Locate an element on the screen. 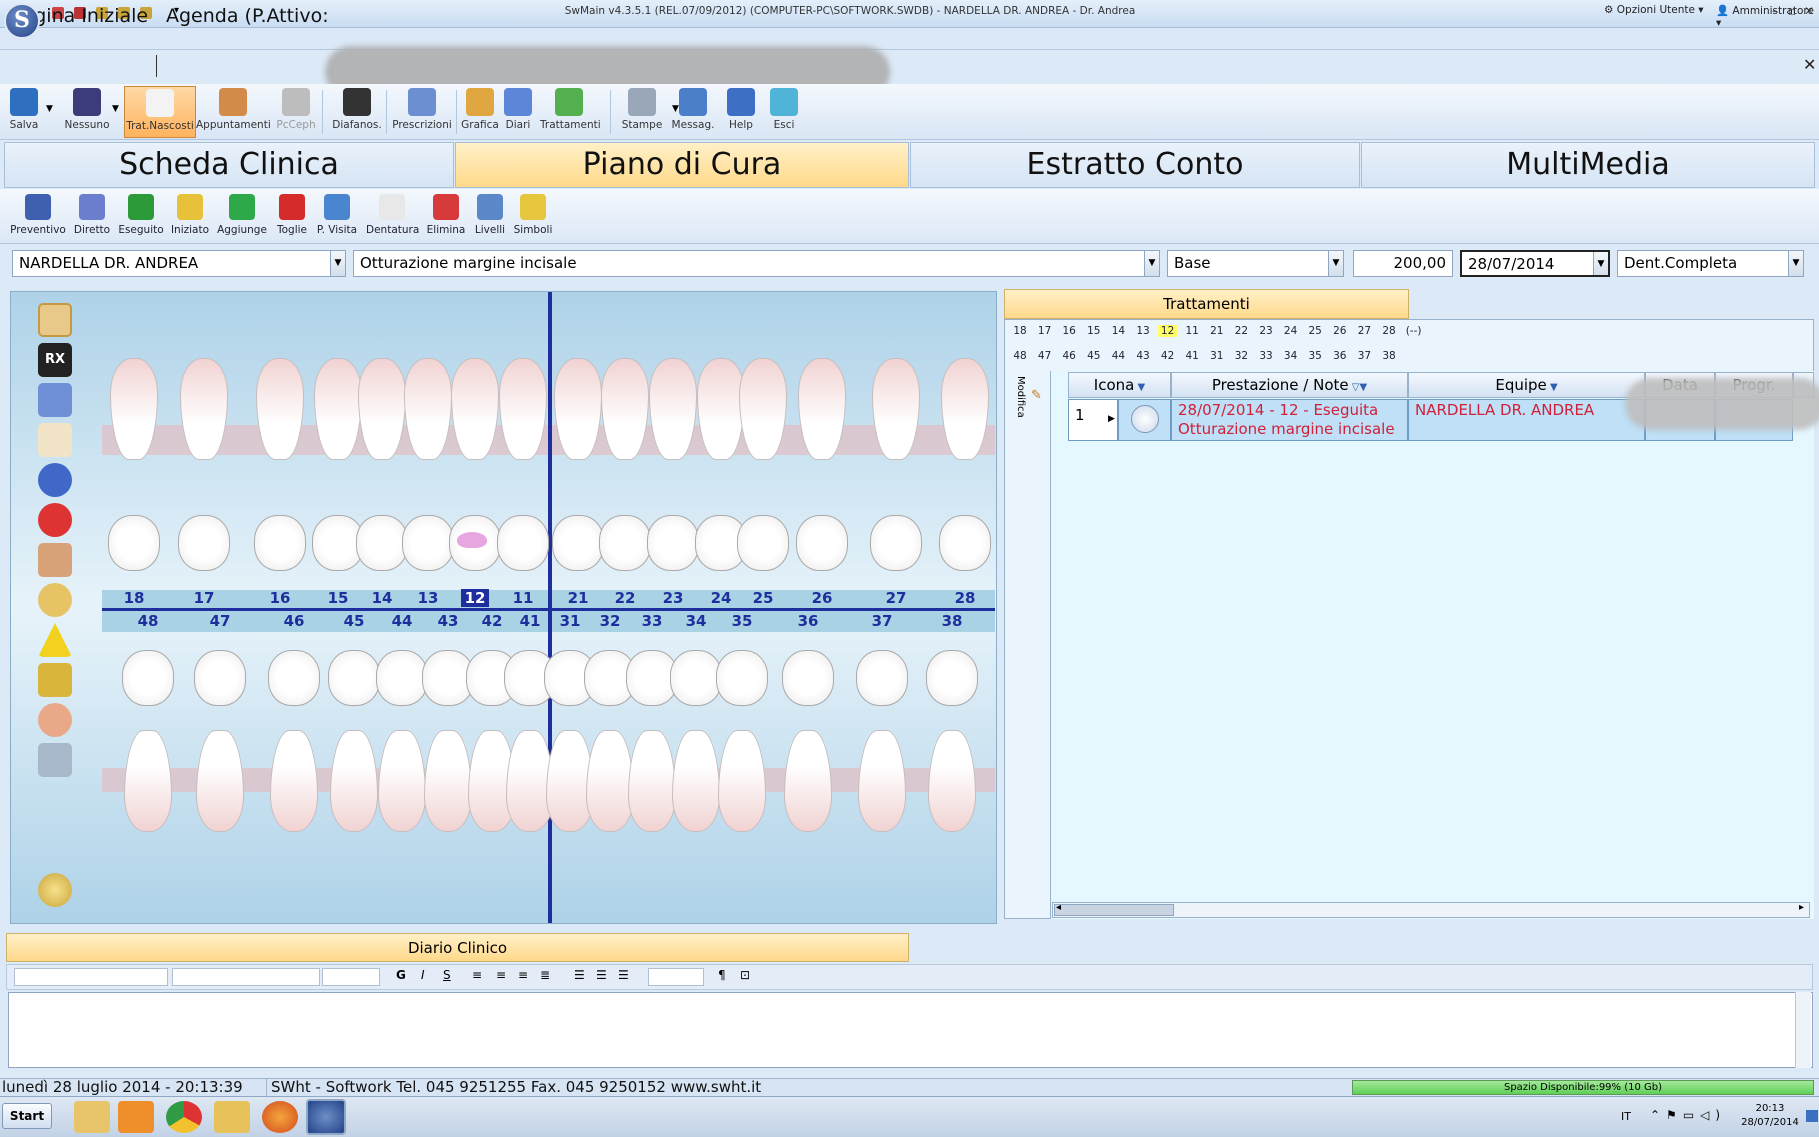 The width and height of the screenshot is (1819, 1137). tooth-47-crown is located at coordinates (220, 781).